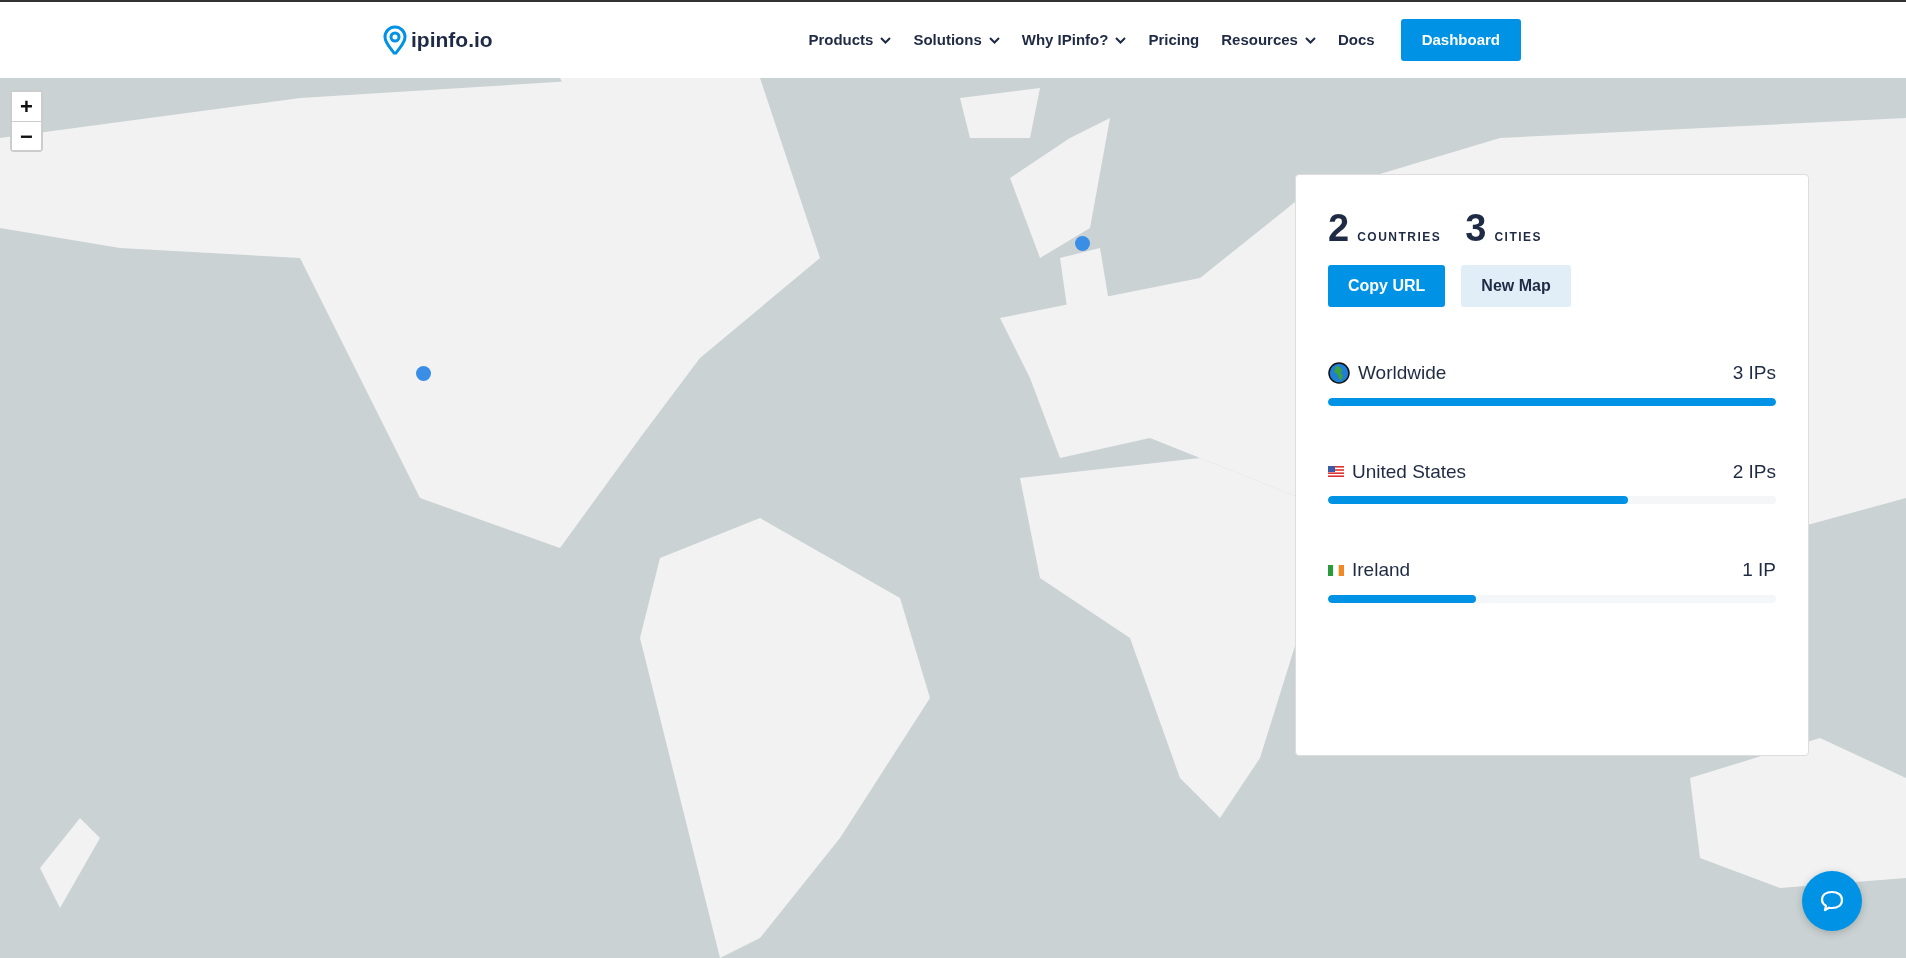 The image size is (1906, 958). I want to click on location-pin-icon, so click(395, 40).